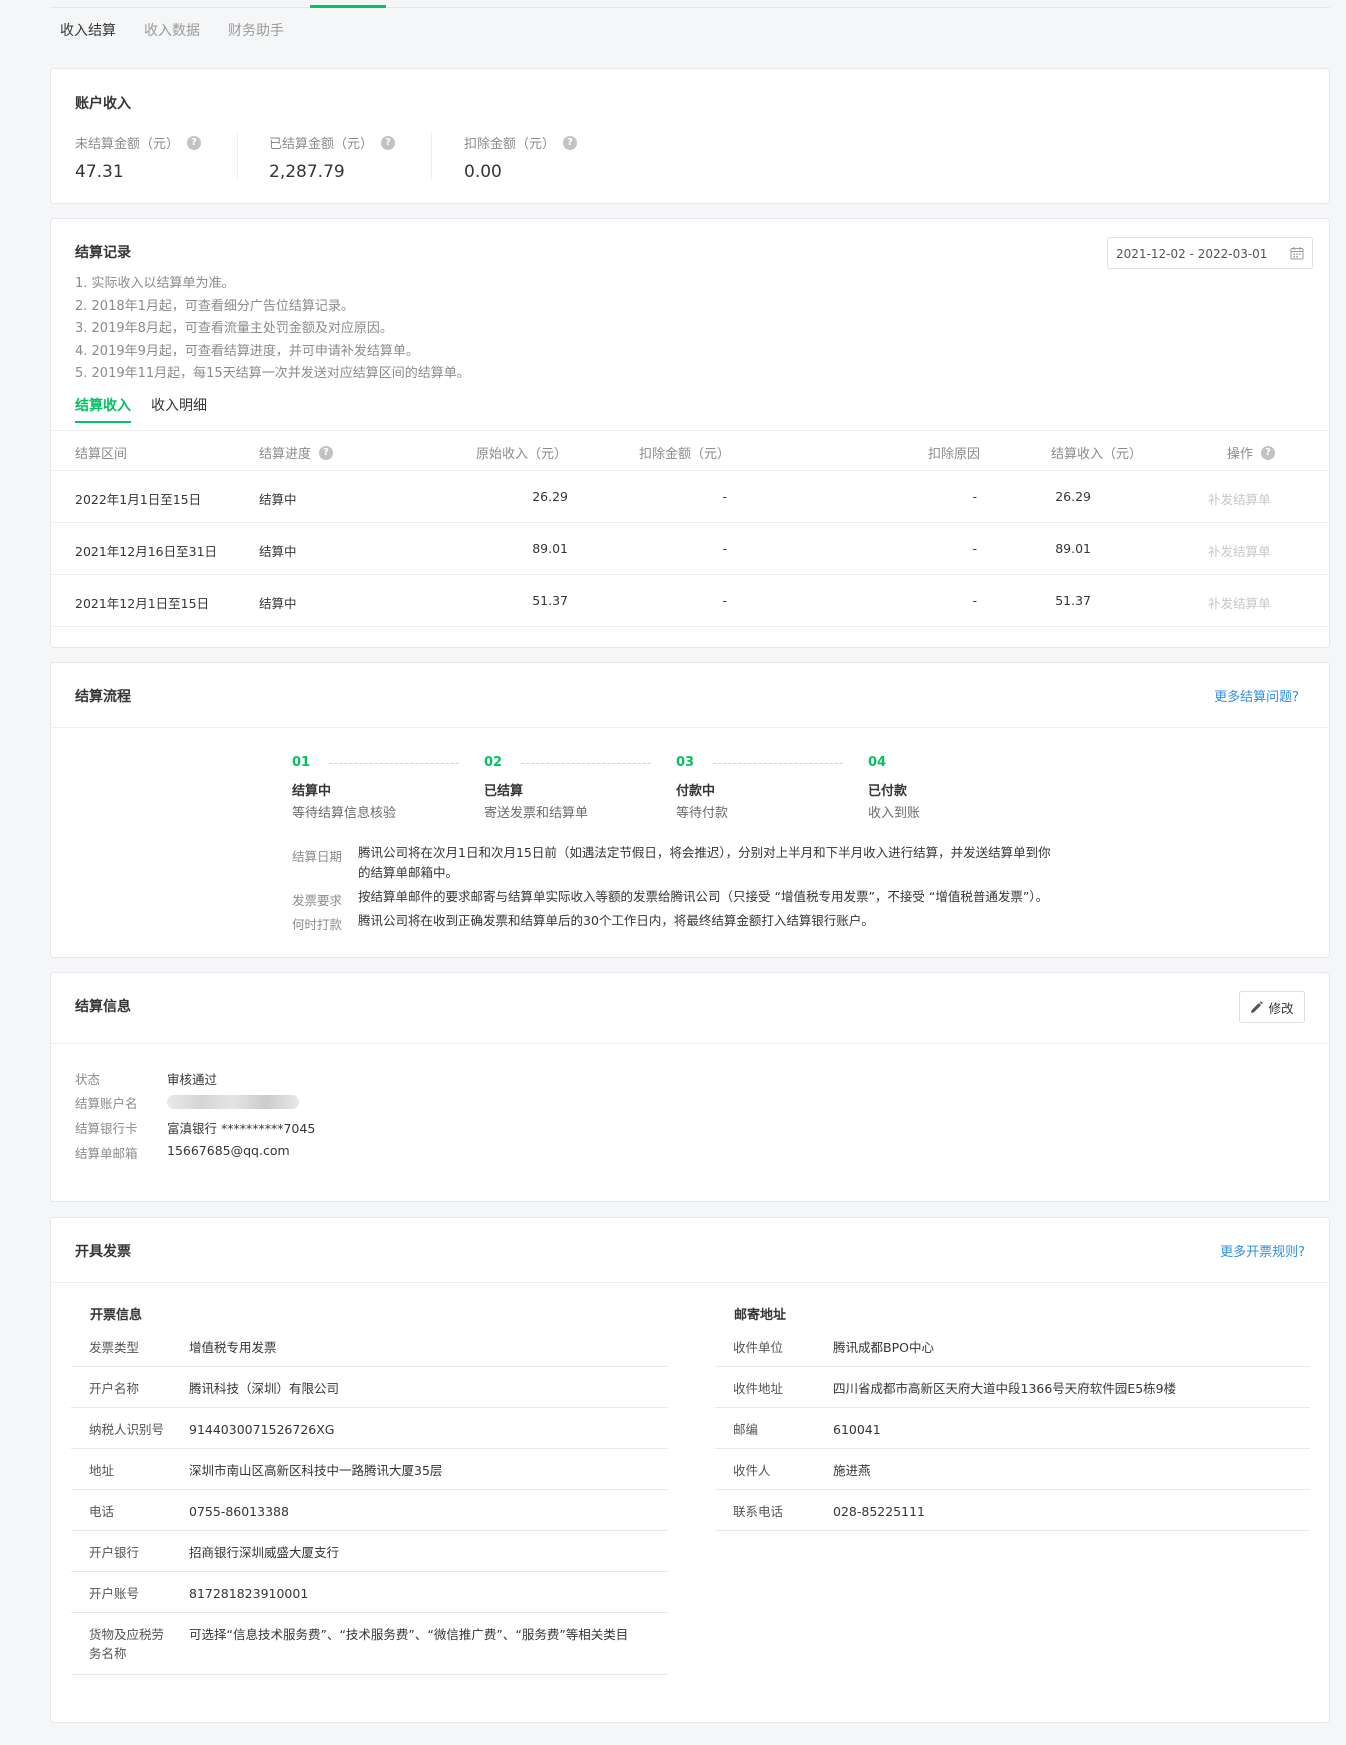  Describe the element at coordinates (685, 762) in the screenshot. I see `step-number: 03` at that location.